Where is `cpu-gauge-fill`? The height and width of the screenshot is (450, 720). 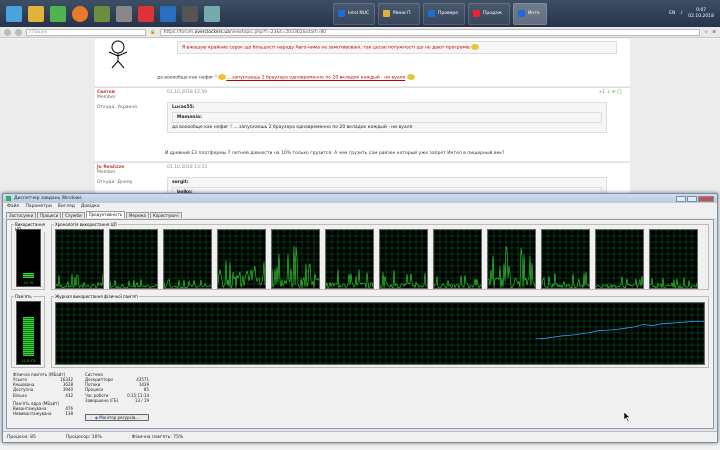 cpu-gauge-fill is located at coordinates (28, 275).